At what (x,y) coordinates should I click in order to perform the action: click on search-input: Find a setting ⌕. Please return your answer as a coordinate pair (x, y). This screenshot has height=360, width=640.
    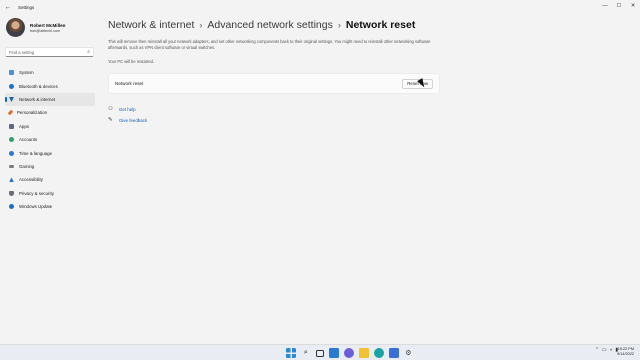
    Looking at the image, I should click on (49, 52).